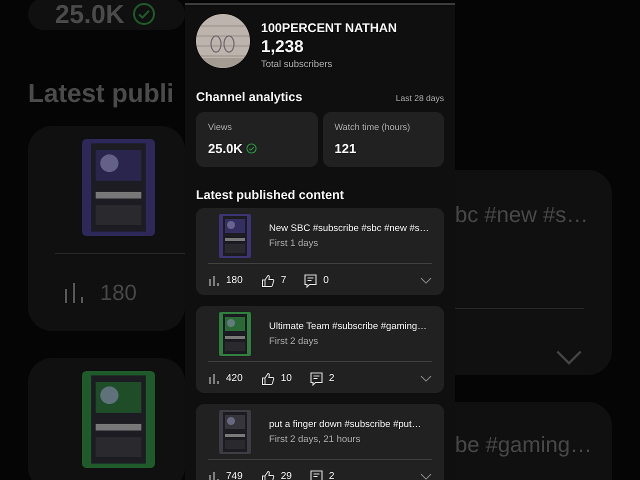  Describe the element at coordinates (286, 378) in the screenshot. I see `like-count: 10` at that location.